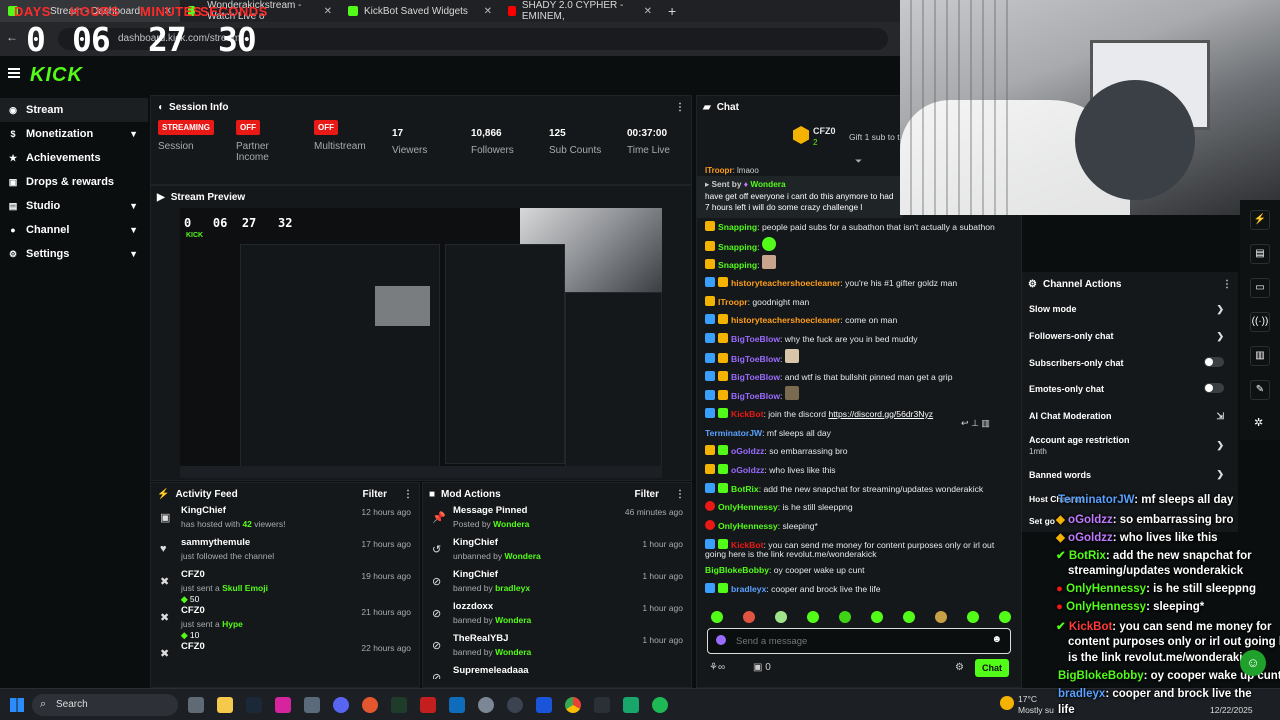 The width and height of the screenshot is (1280, 720). Describe the element at coordinates (959, 667) in the screenshot. I see `chat-settings-icon: ⚙` at that location.